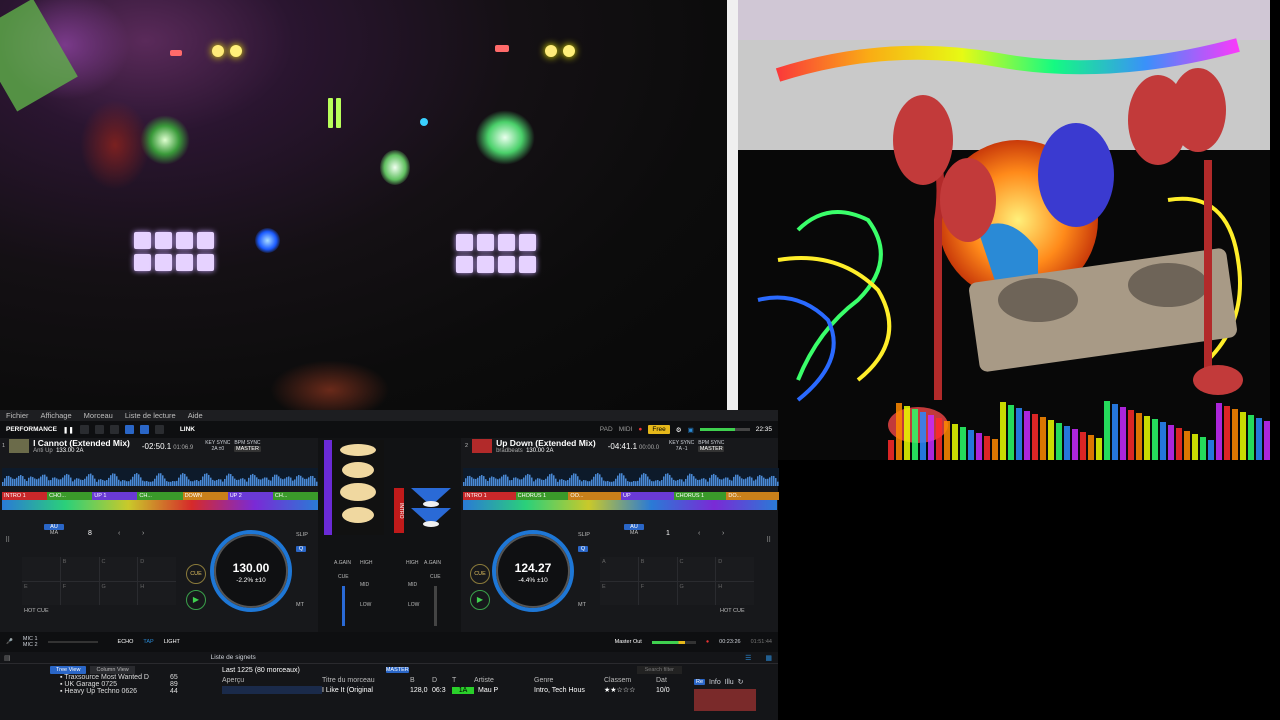 Image resolution: width=1280 pixels, height=720 pixels. What do you see at coordinates (126, 642) in the screenshot?
I see `echo-fx-select: ECHO` at bounding box center [126, 642].